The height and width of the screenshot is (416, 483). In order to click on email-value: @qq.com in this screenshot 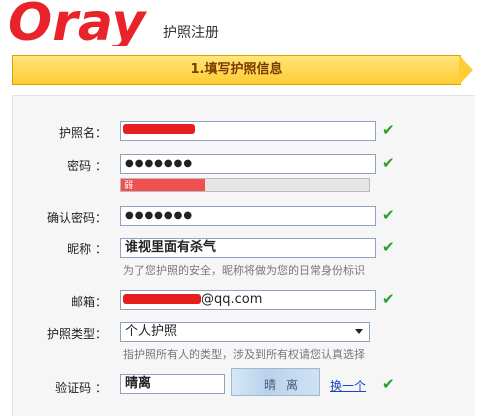, I will do `click(232, 299)`.